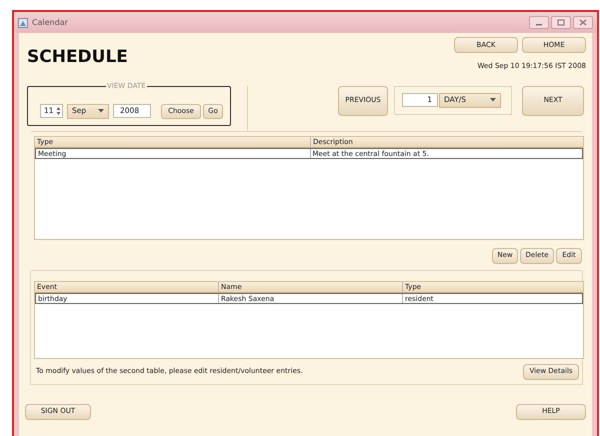 This screenshot has height=436, width=600. Describe the element at coordinates (23, 23) in the screenshot. I see `app-icon` at that location.